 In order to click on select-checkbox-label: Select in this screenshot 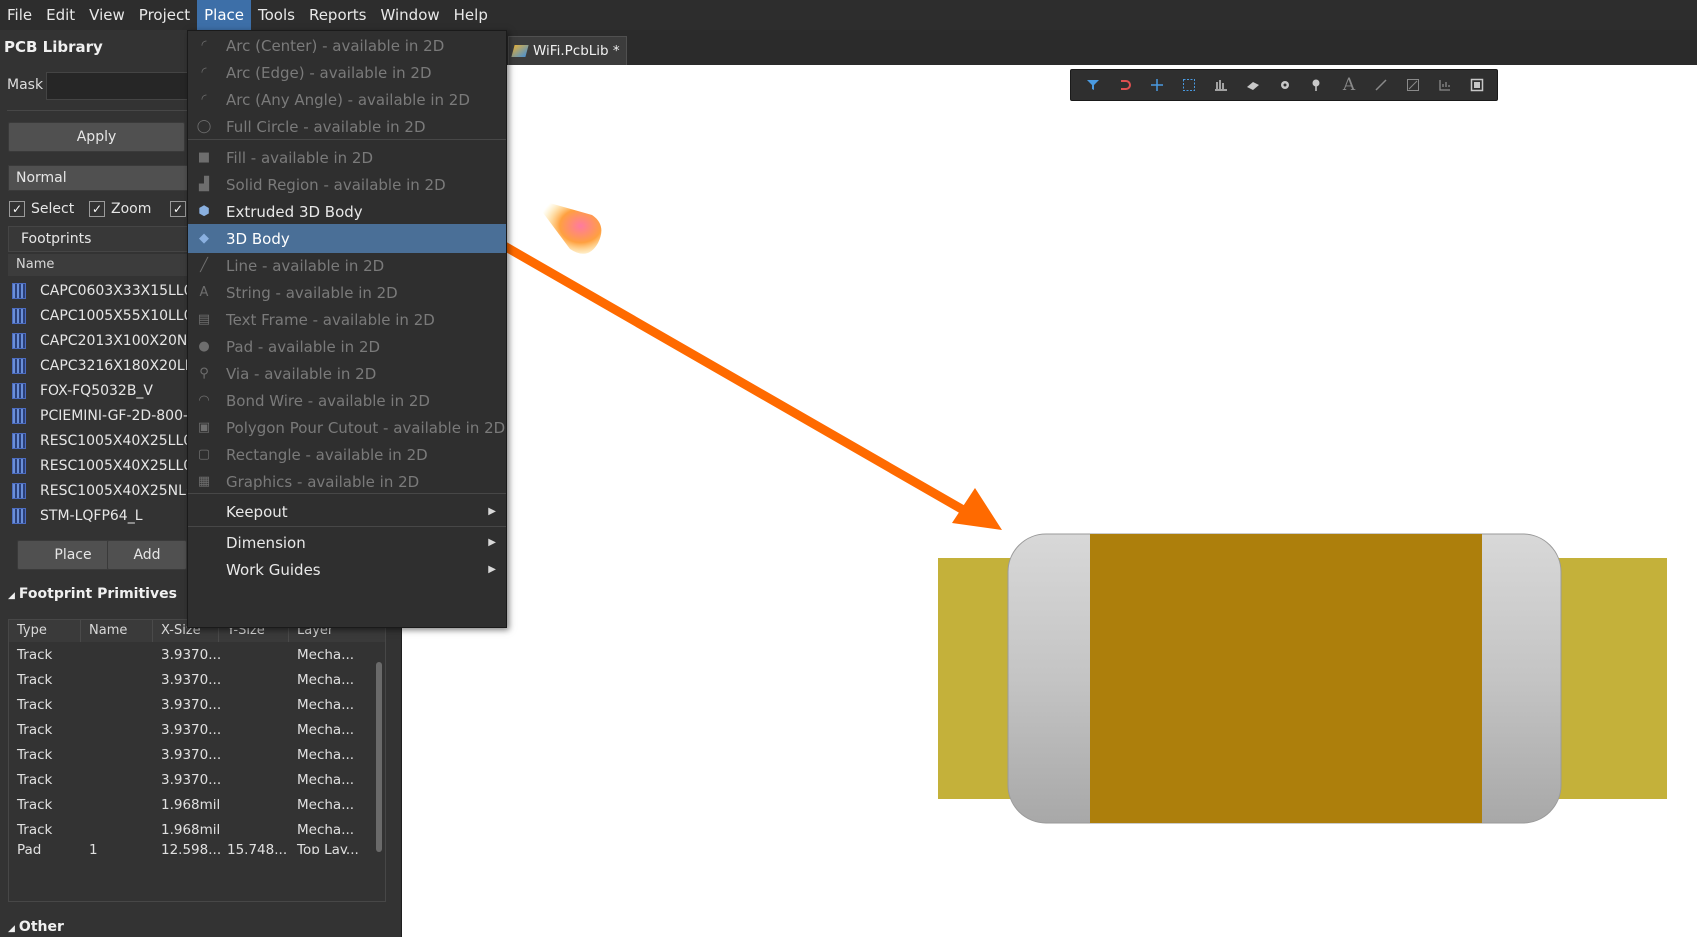, I will do `click(53, 209)`.